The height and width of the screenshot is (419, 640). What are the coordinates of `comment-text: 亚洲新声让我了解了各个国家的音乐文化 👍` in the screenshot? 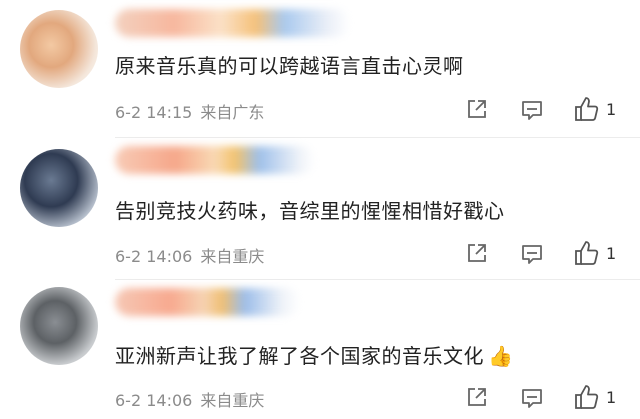 It's located at (314, 354).